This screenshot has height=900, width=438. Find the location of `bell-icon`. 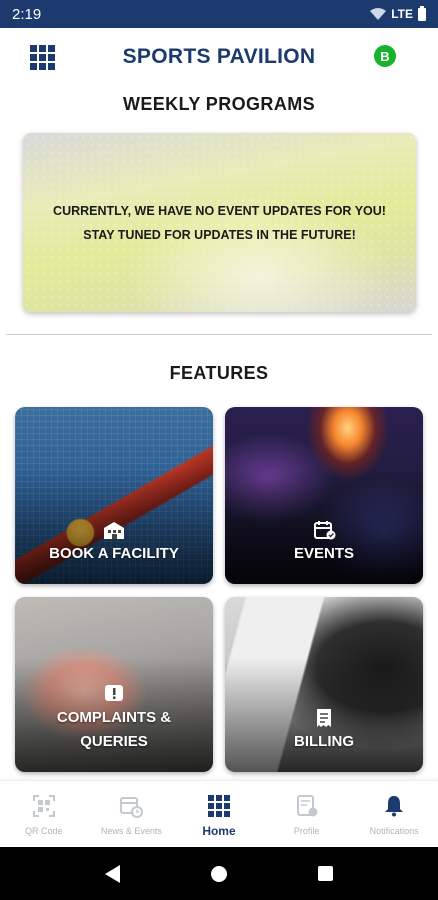

bell-icon is located at coordinates (394, 806).